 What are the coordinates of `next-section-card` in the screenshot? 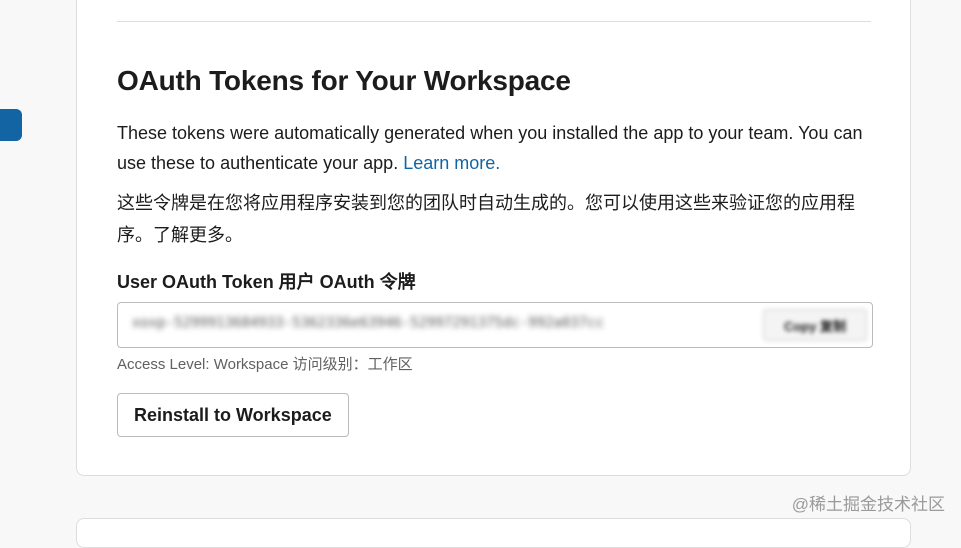 It's located at (493, 533).